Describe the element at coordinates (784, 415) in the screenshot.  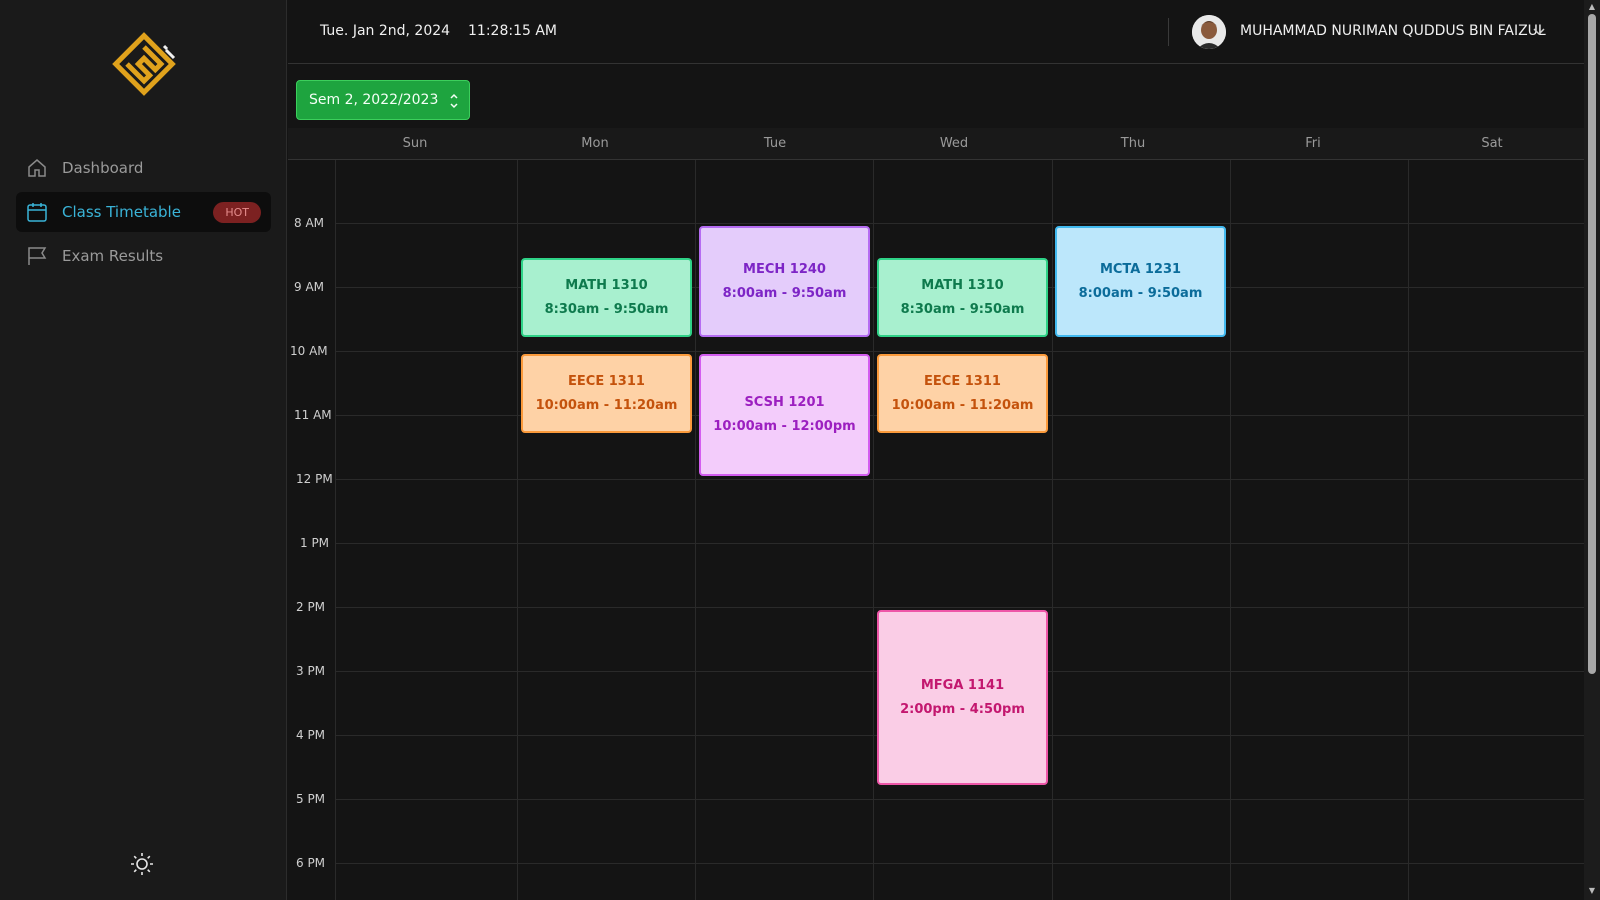
I see `class-event-scsh-1201-tue: SCSH 1201 10:00am - 12:00pm` at that location.